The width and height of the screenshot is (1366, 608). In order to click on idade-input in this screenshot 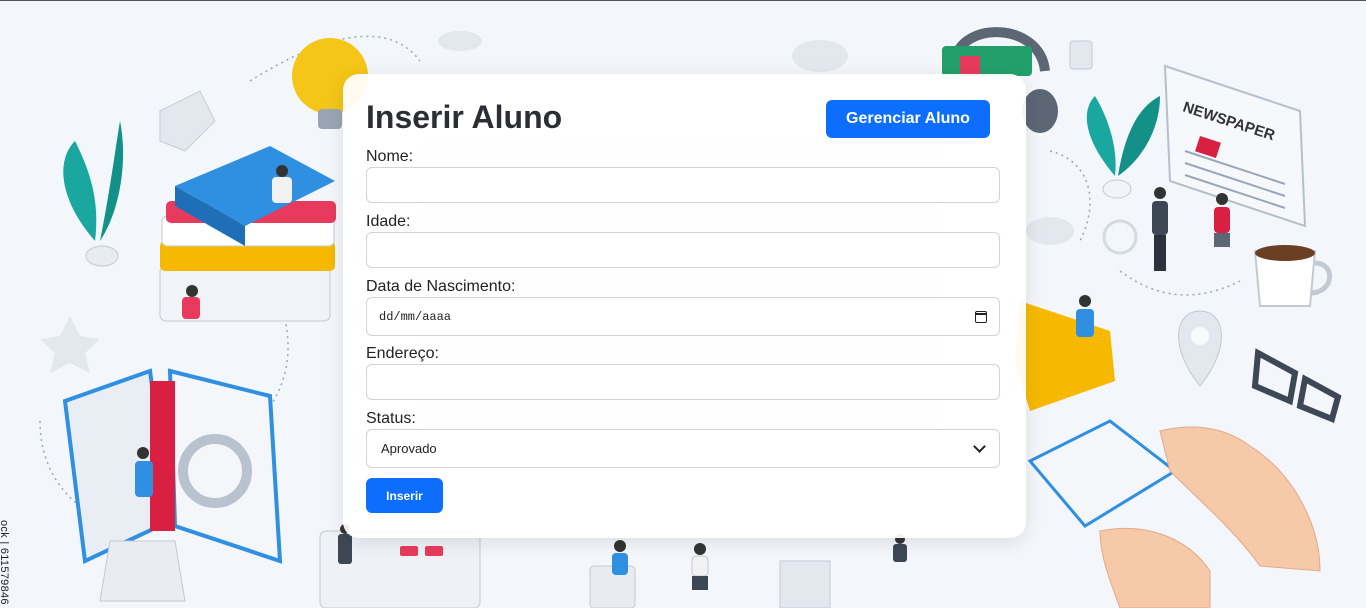, I will do `click(683, 250)`.